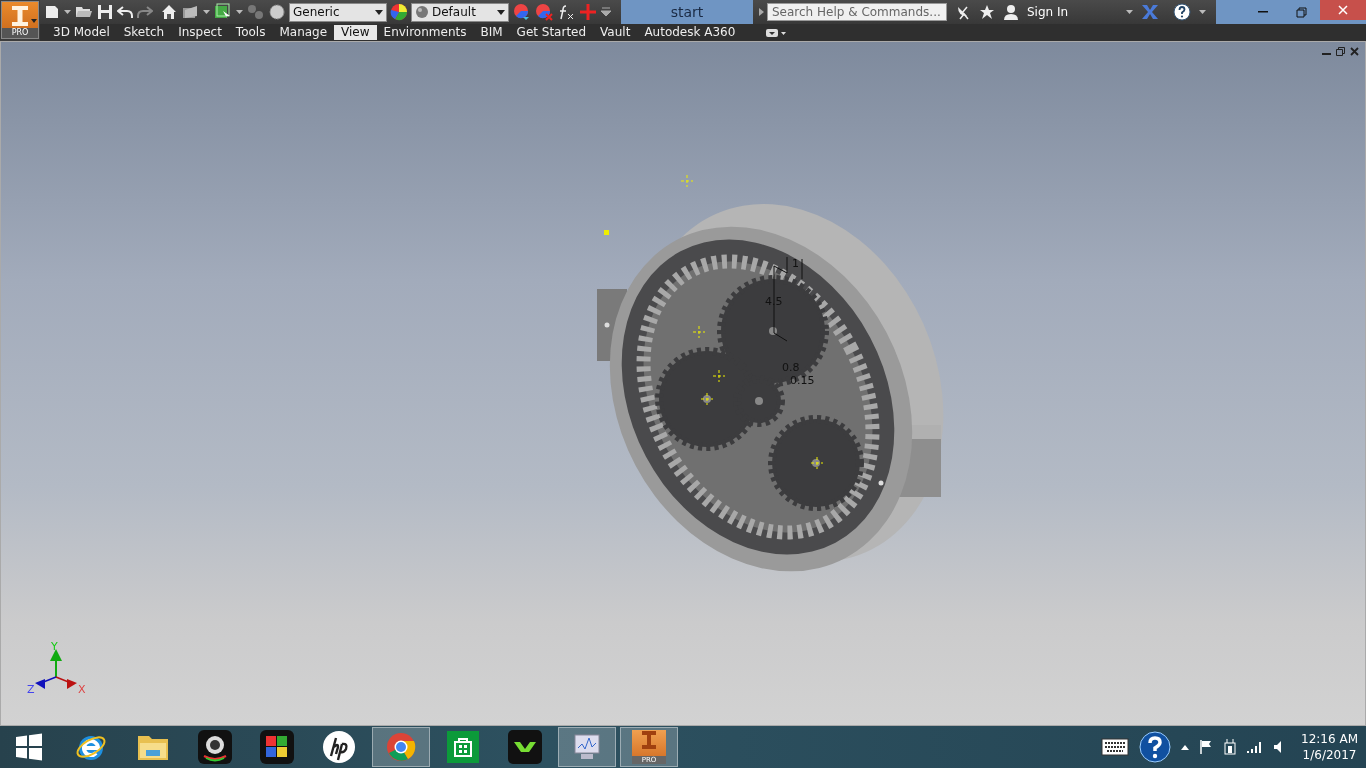 The width and height of the screenshot is (1366, 768). What do you see at coordinates (84, 12) in the screenshot?
I see `open-folder-icon` at bounding box center [84, 12].